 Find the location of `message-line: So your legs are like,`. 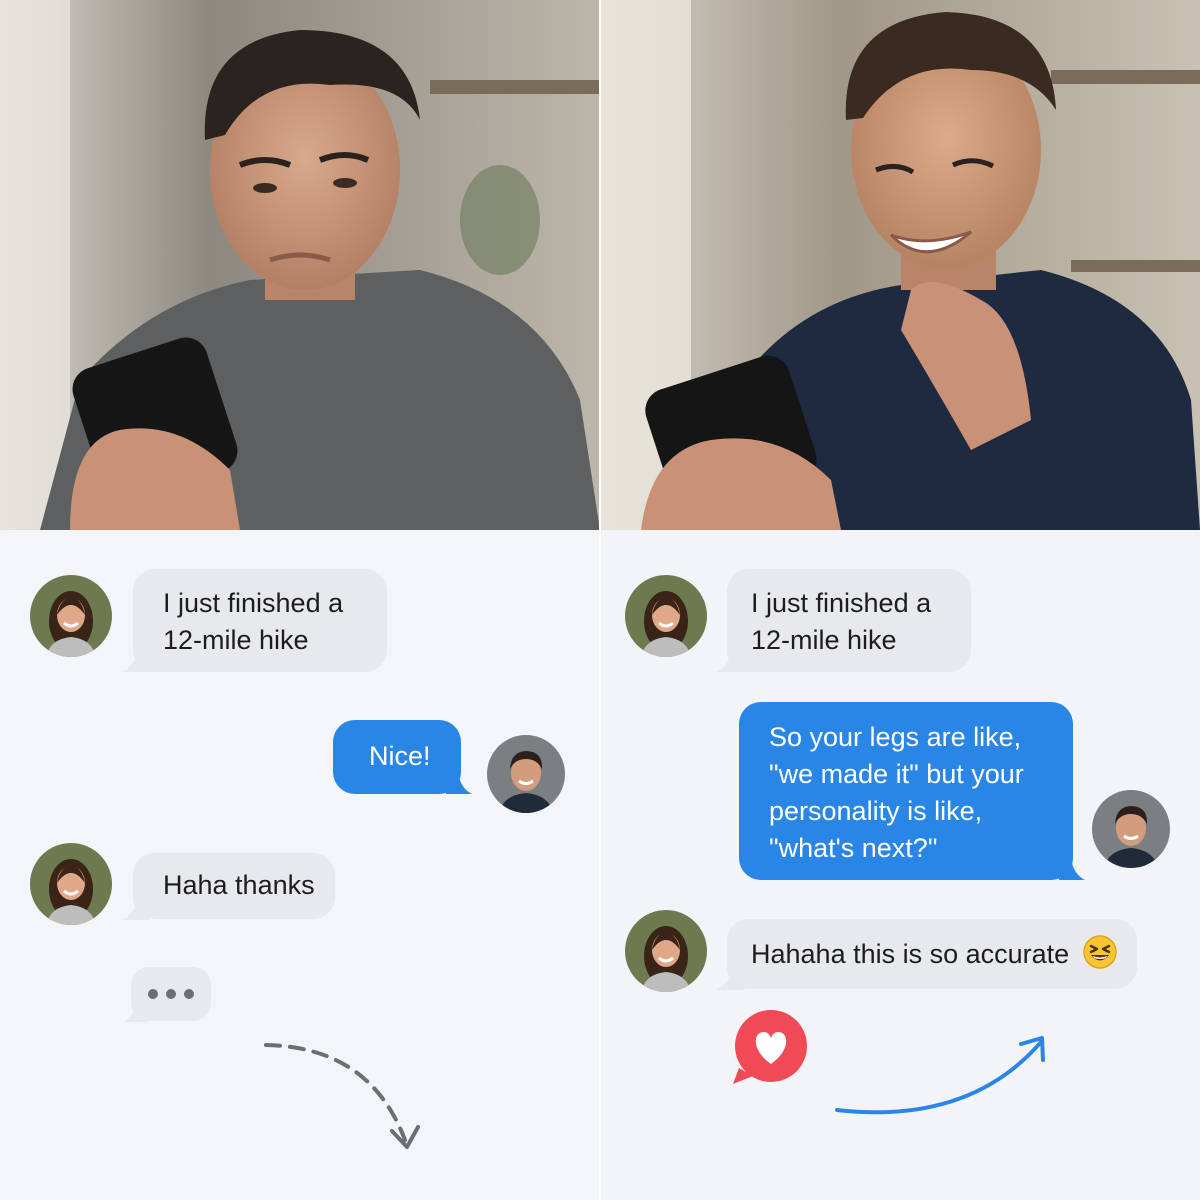

message-line: So your legs are like, is located at coordinates (895, 737).